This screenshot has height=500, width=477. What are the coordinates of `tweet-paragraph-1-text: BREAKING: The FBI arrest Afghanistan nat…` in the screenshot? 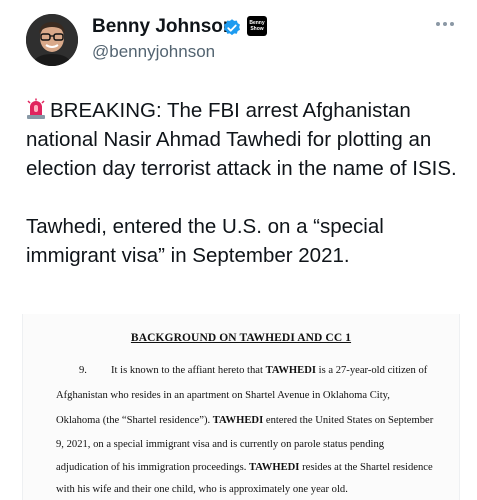 It's located at (241, 139).